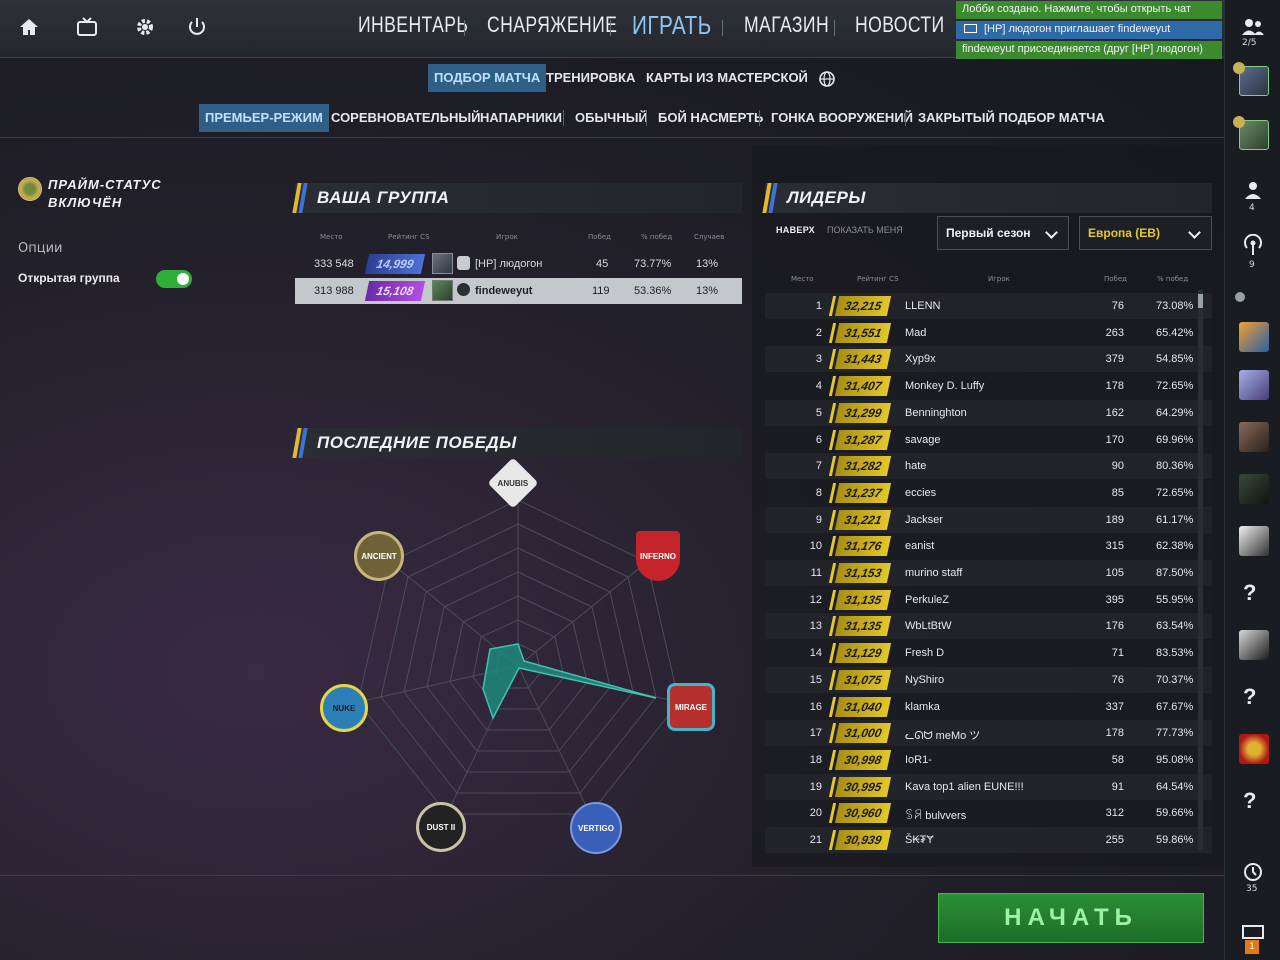 The height and width of the screenshot is (960, 1280). I want to click on tab-competitive: СОРЕВНОВАТЕЛЬНЫЙ, so click(405, 118).